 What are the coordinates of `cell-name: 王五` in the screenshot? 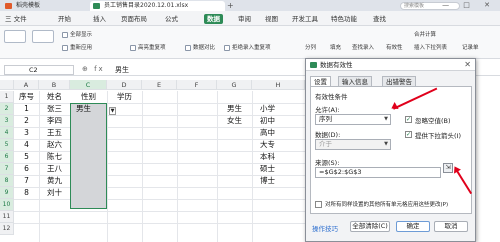 It's located at (54, 133).